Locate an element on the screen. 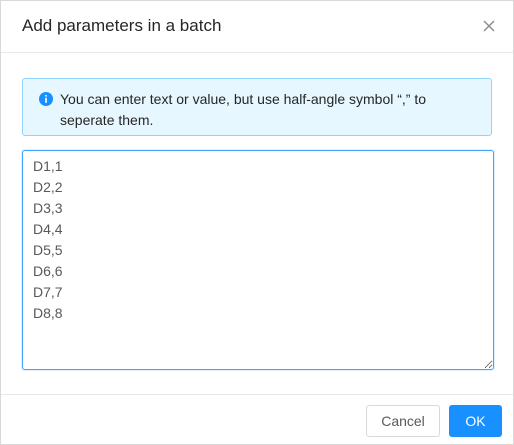 The image size is (514, 445). close-button is located at coordinates (489, 26).